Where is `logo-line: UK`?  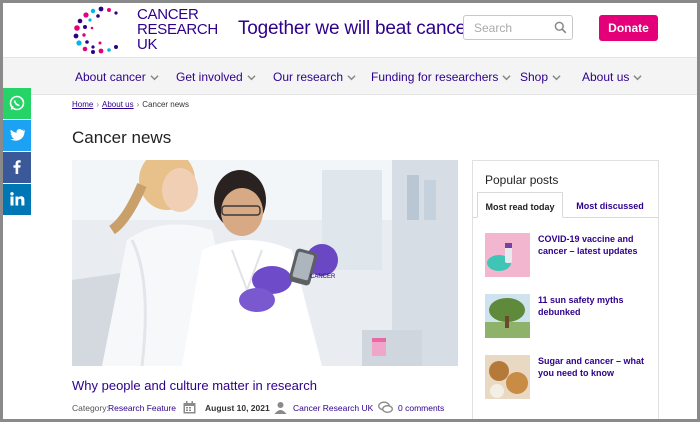 logo-line: UK is located at coordinates (147, 44).